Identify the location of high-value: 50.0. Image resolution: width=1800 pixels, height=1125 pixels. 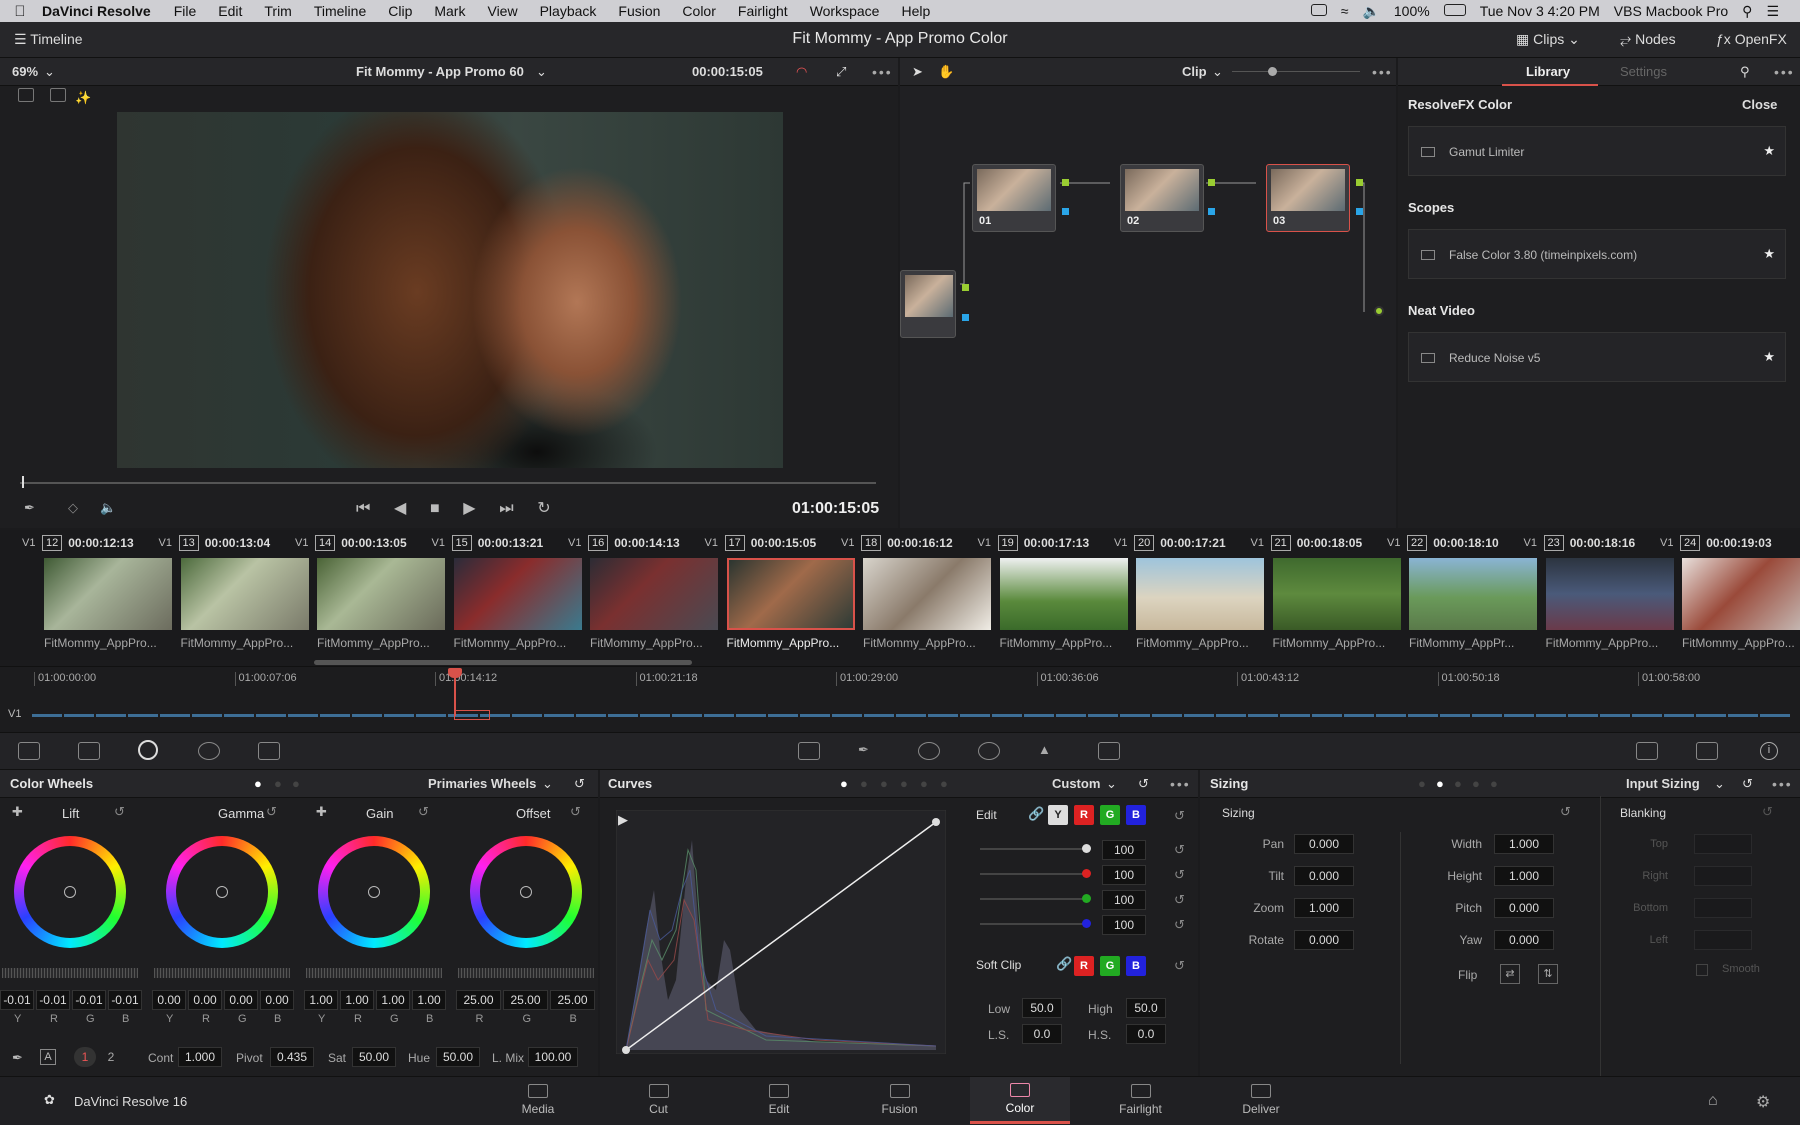
(1146, 1008).